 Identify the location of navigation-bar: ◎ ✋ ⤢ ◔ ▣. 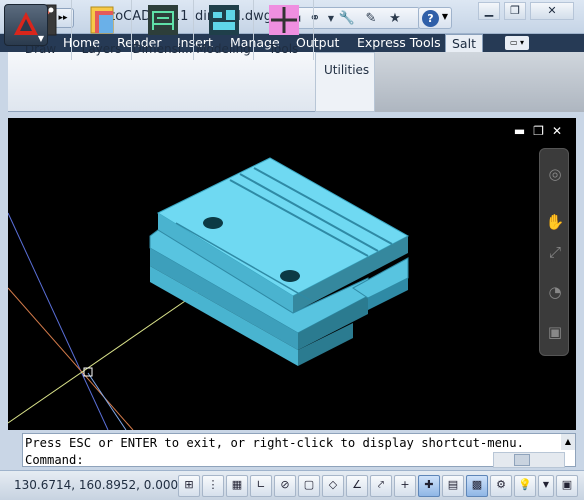
(554, 252).